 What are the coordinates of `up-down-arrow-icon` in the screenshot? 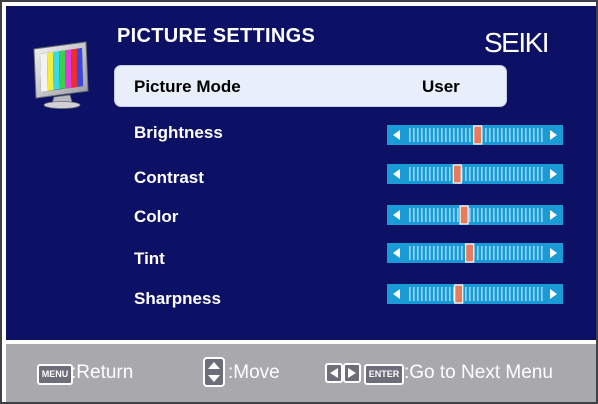 It's located at (214, 372).